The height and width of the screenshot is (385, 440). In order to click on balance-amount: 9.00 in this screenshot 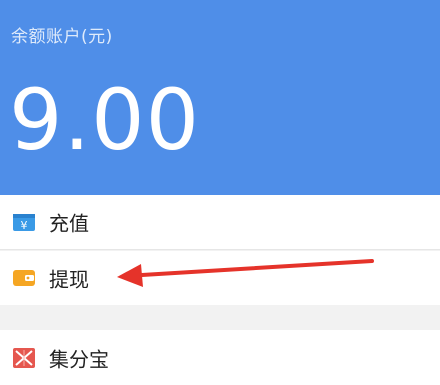, I will do `click(105, 120)`.